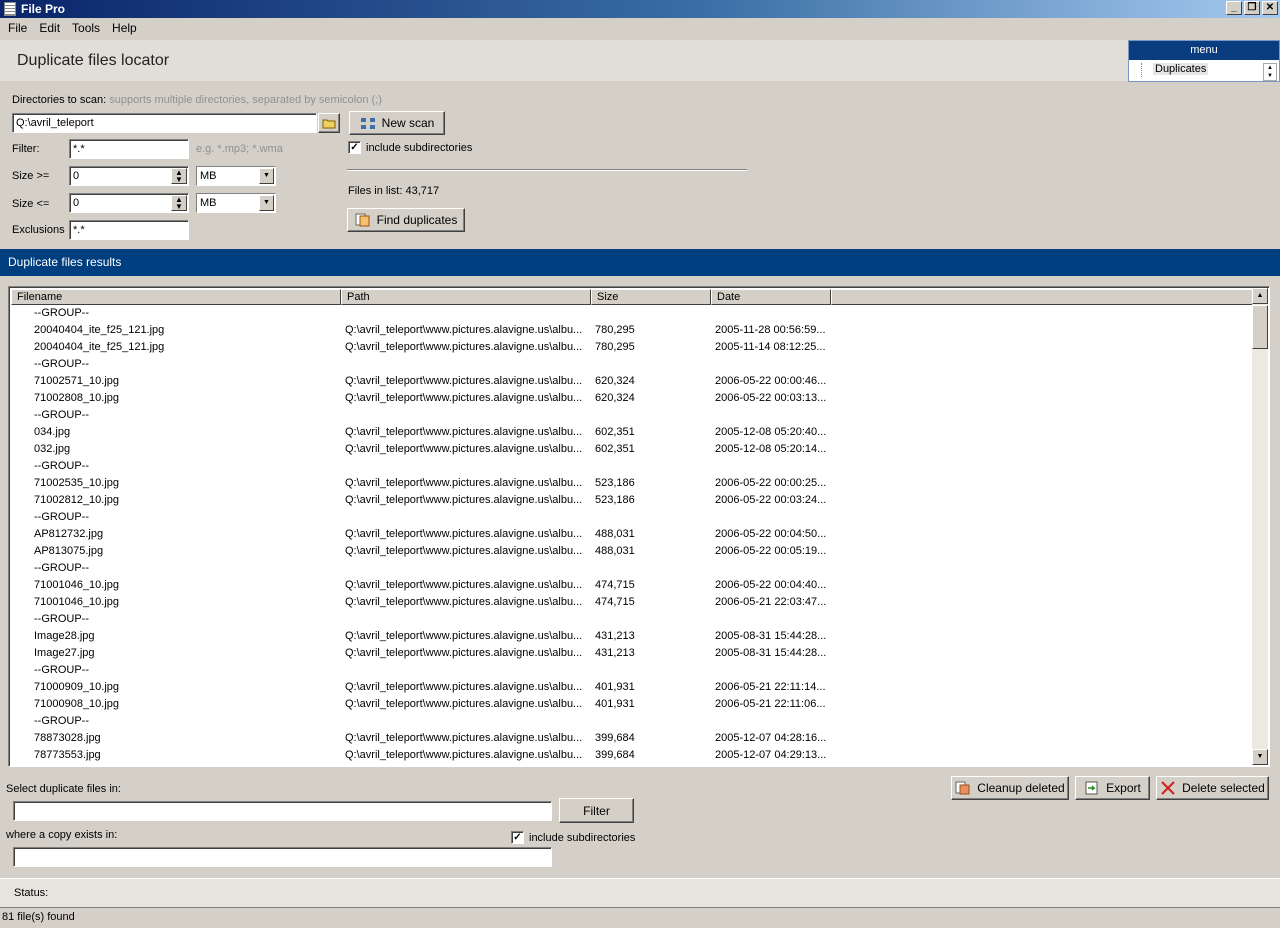  What do you see at coordinates (517, 837) in the screenshot?
I see `selection-include-subdirectories-checkbox: ✓` at bounding box center [517, 837].